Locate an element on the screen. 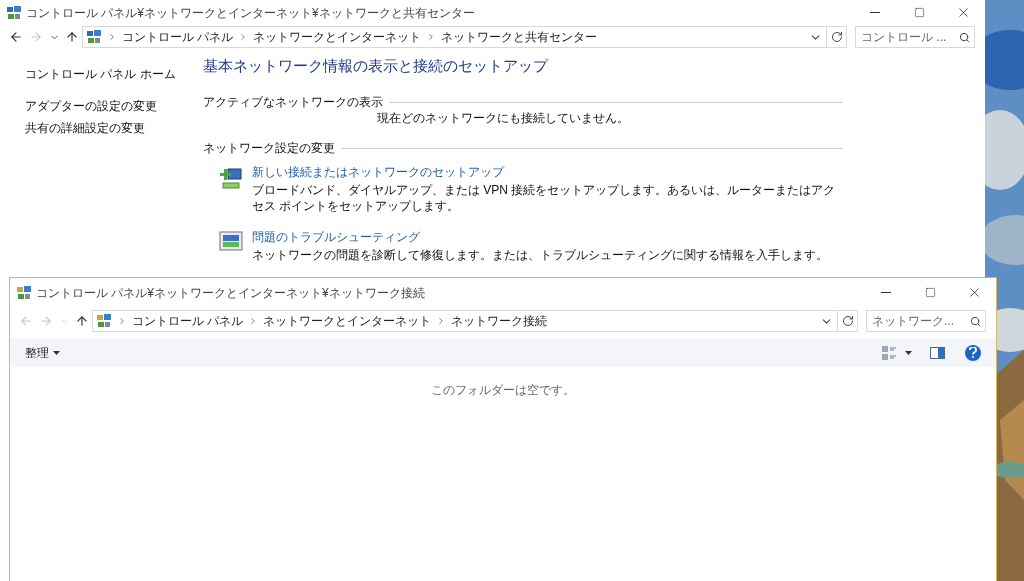 This screenshot has height=581, width=1024. window-title: コントロール パネル¥ネットワークとインターネット¥ネットワークと共有センター is located at coordinates (250, 13).